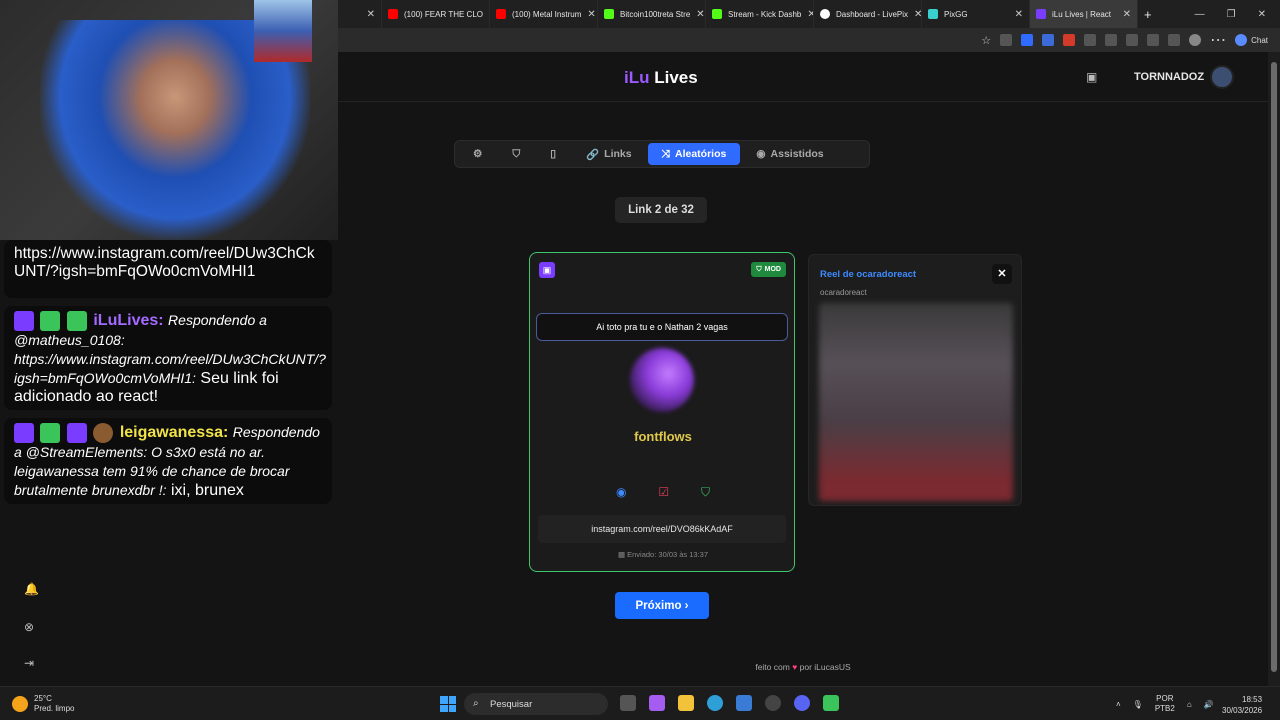 This screenshot has width=1280, height=720. I want to click on next-button: Próximo ›, so click(662, 605).